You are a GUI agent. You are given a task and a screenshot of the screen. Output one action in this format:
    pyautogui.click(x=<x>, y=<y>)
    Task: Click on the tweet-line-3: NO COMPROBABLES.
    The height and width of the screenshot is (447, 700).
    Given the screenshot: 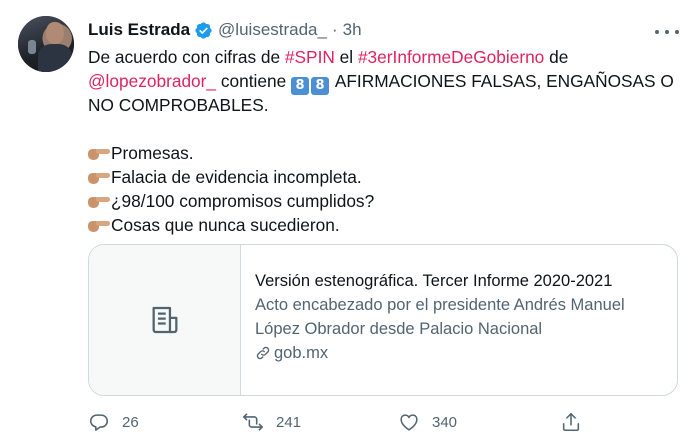 What is the action you would take?
    pyautogui.click(x=178, y=105)
    